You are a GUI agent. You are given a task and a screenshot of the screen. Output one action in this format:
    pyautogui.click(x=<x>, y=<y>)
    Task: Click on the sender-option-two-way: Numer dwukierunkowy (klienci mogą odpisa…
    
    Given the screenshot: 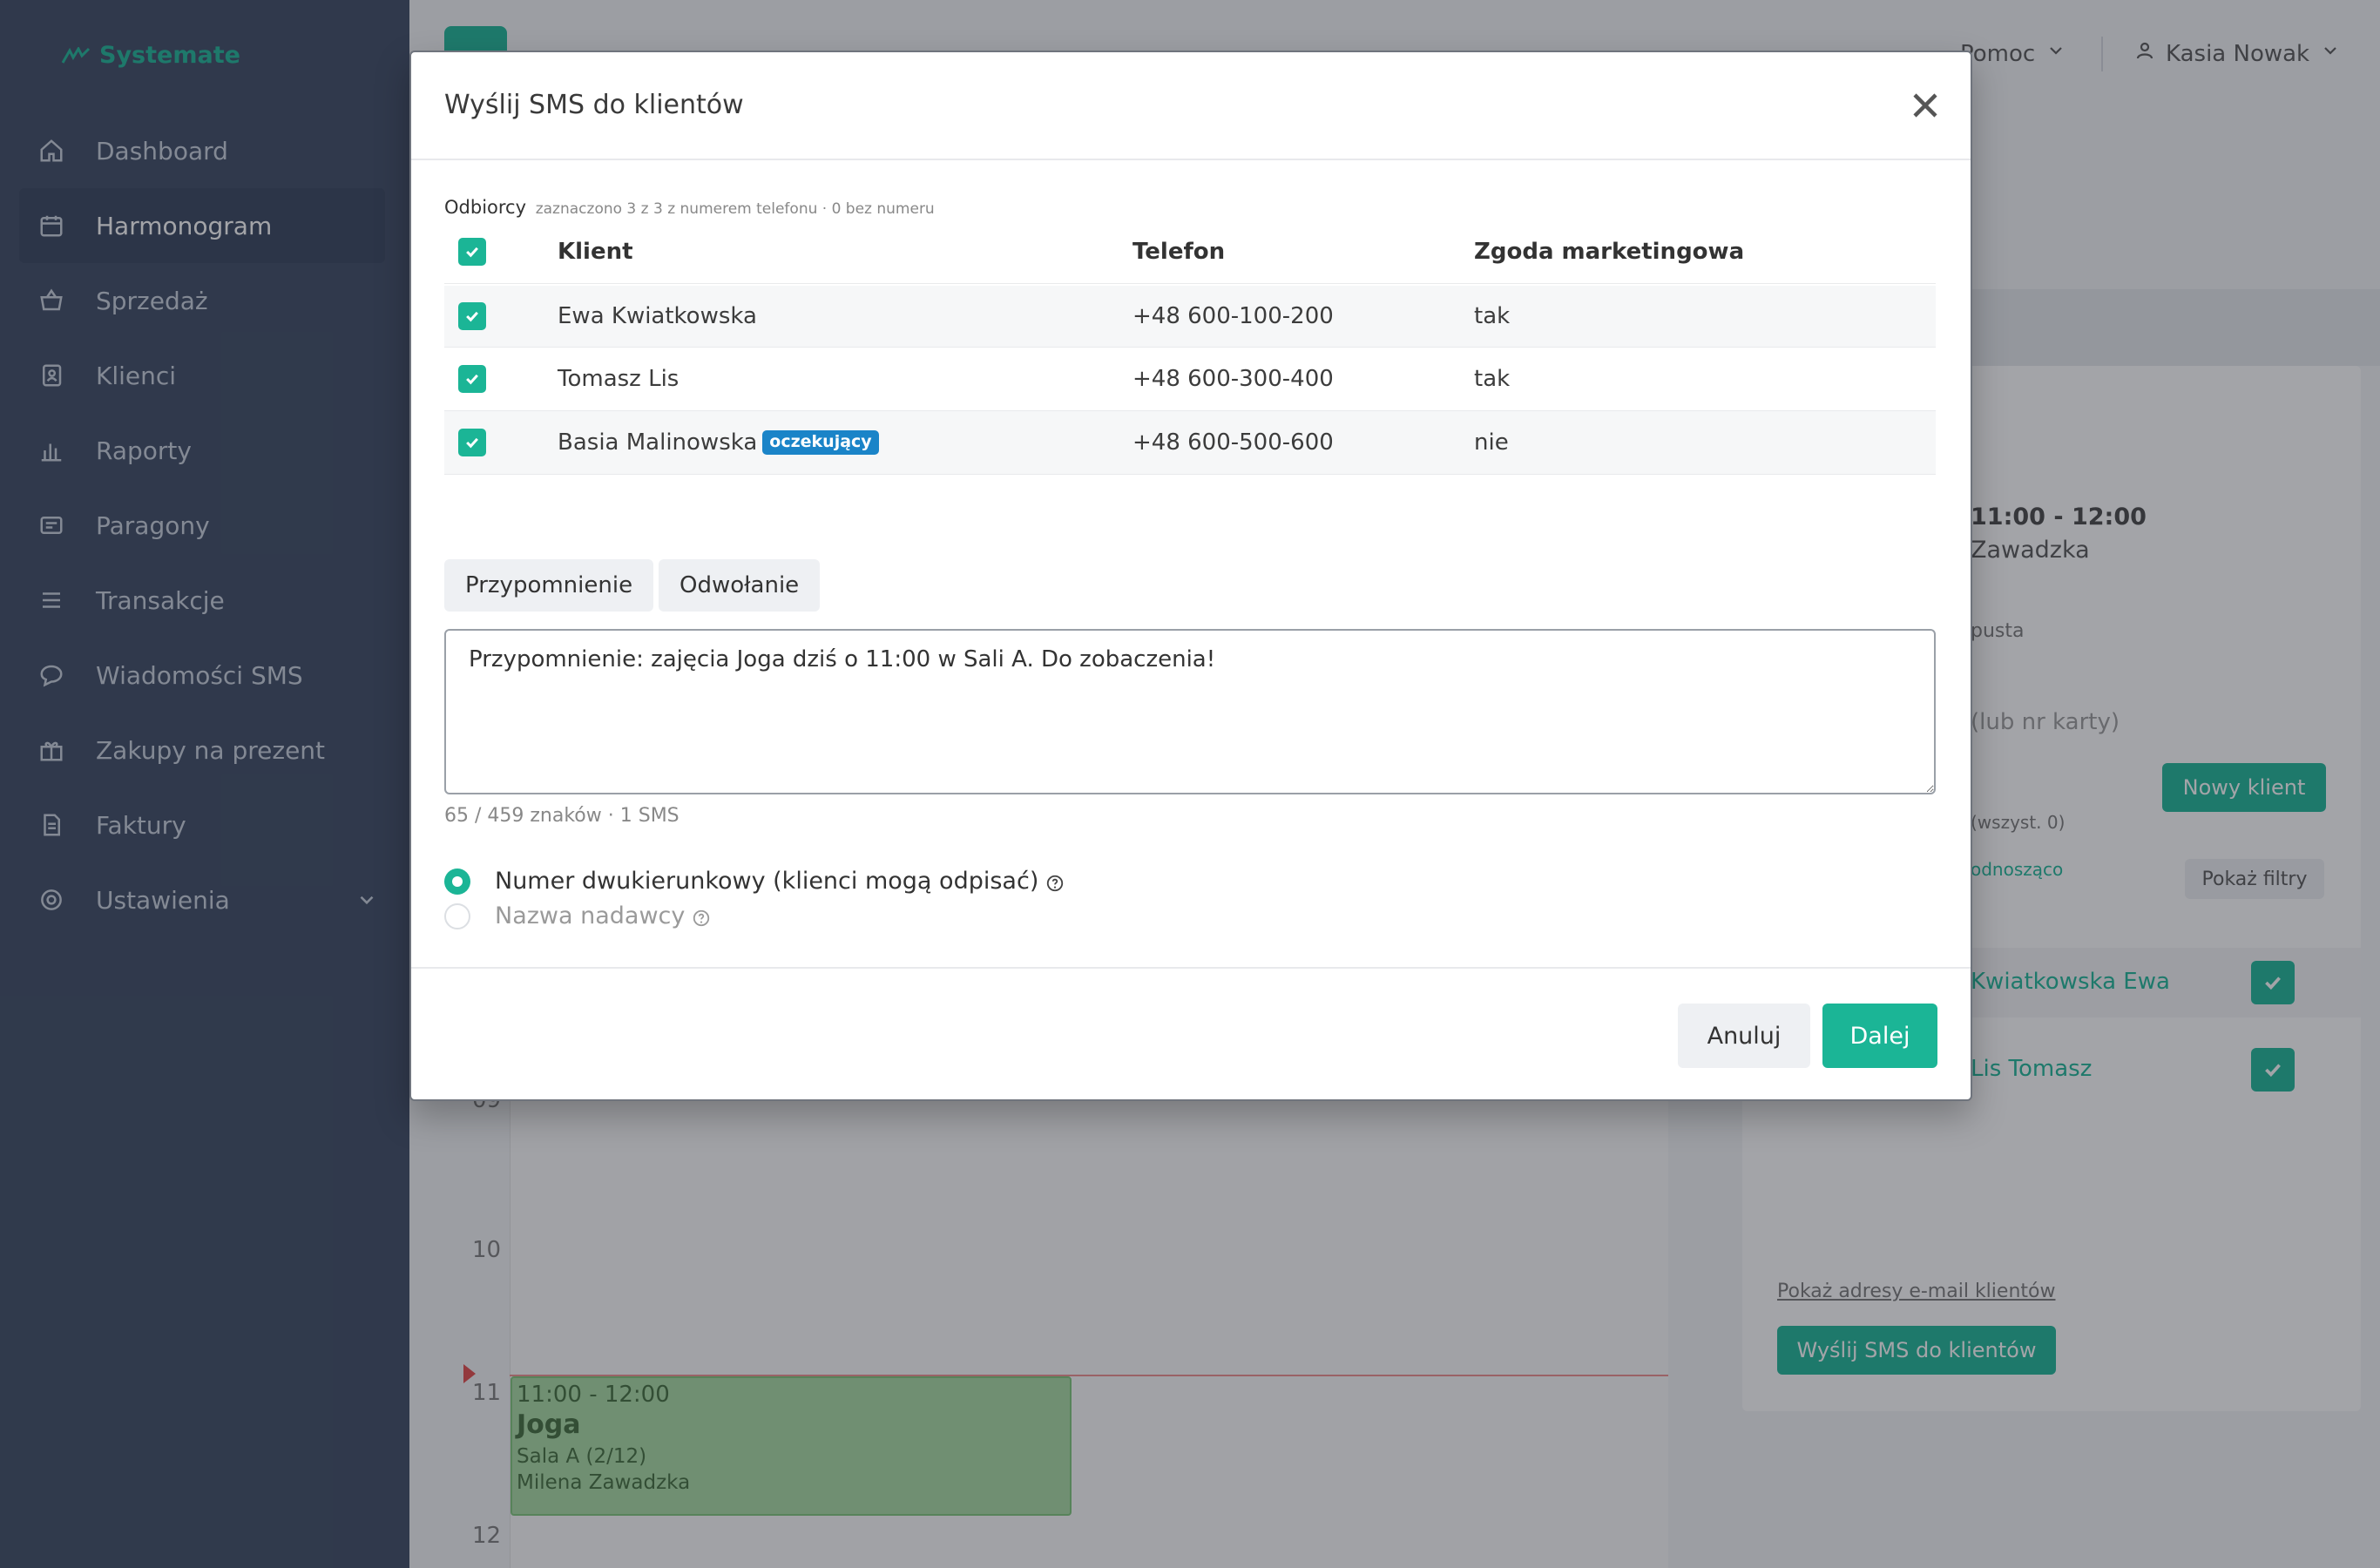 What is the action you would take?
    pyautogui.click(x=754, y=881)
    